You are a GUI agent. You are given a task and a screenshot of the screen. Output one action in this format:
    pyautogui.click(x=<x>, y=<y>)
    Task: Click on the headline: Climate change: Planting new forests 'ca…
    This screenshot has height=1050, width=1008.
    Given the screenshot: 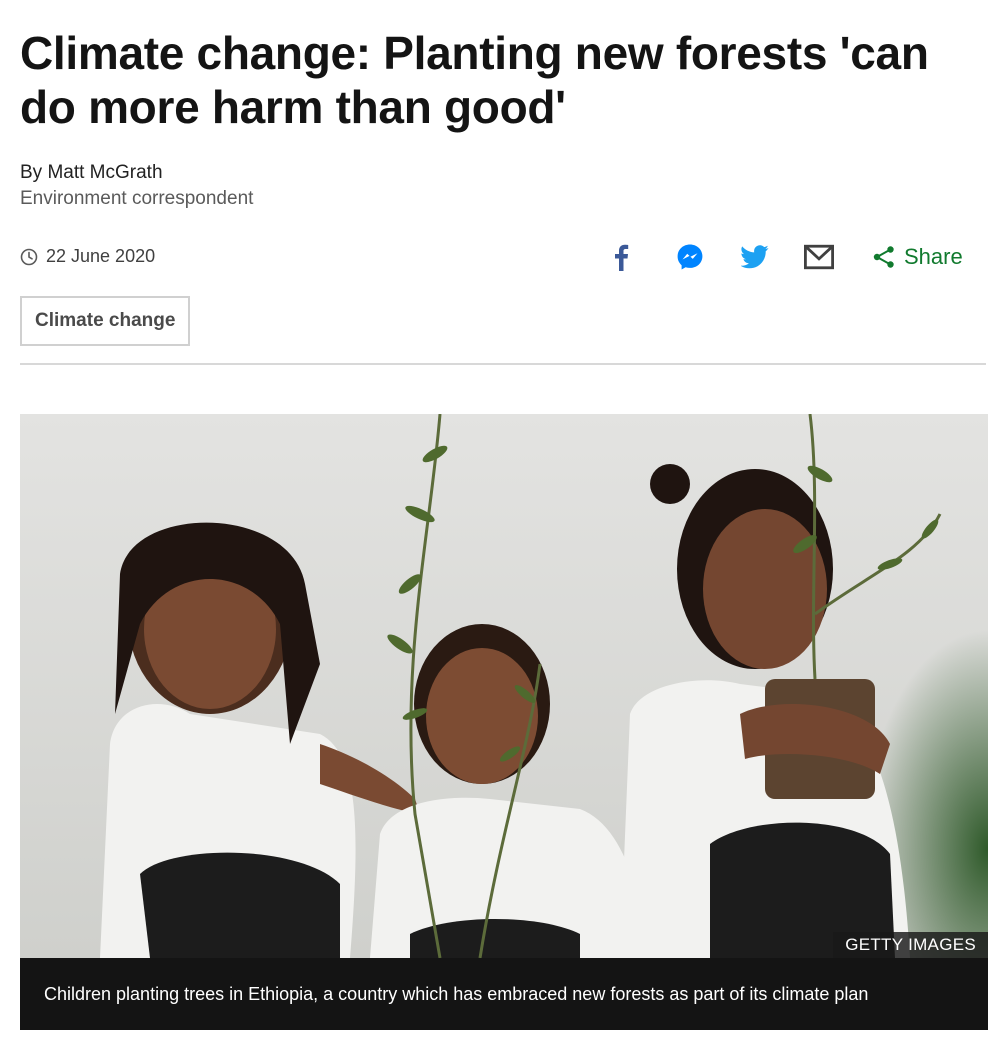 What is the action you would take?
    pyautogui.click(x=474, y=80)
    